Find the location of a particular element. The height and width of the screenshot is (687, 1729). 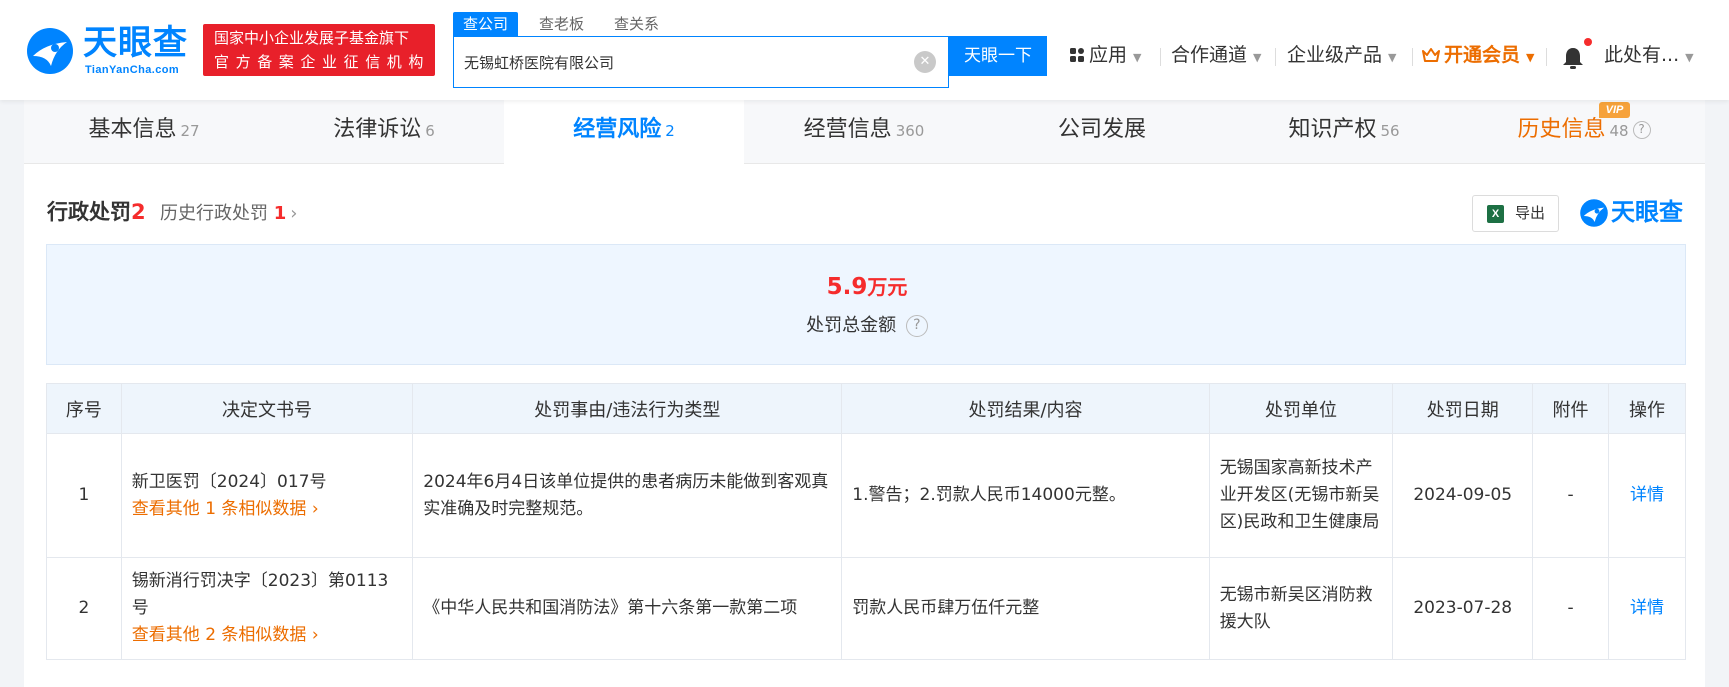

section-title-count: 2 is located at coordinates (138, 212).